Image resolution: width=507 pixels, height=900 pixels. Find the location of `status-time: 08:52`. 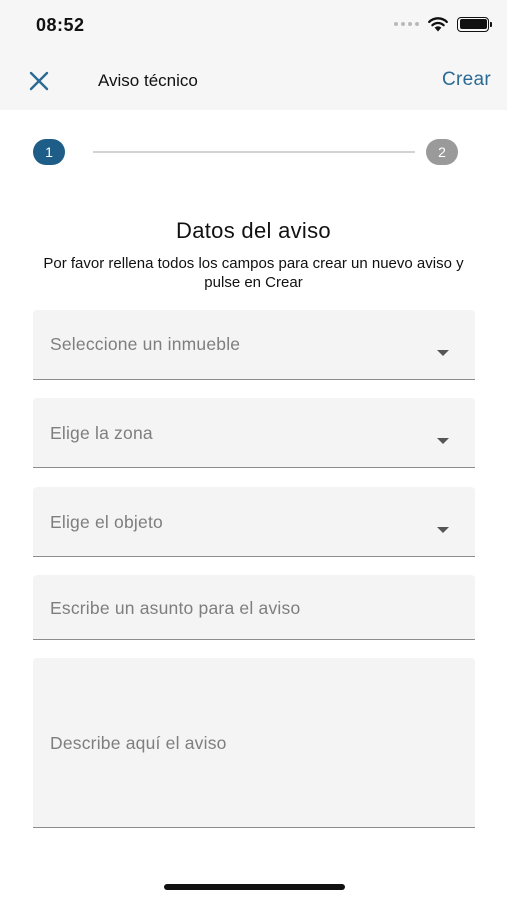

status-time: 08:52 is located at coordinates (60, 25).